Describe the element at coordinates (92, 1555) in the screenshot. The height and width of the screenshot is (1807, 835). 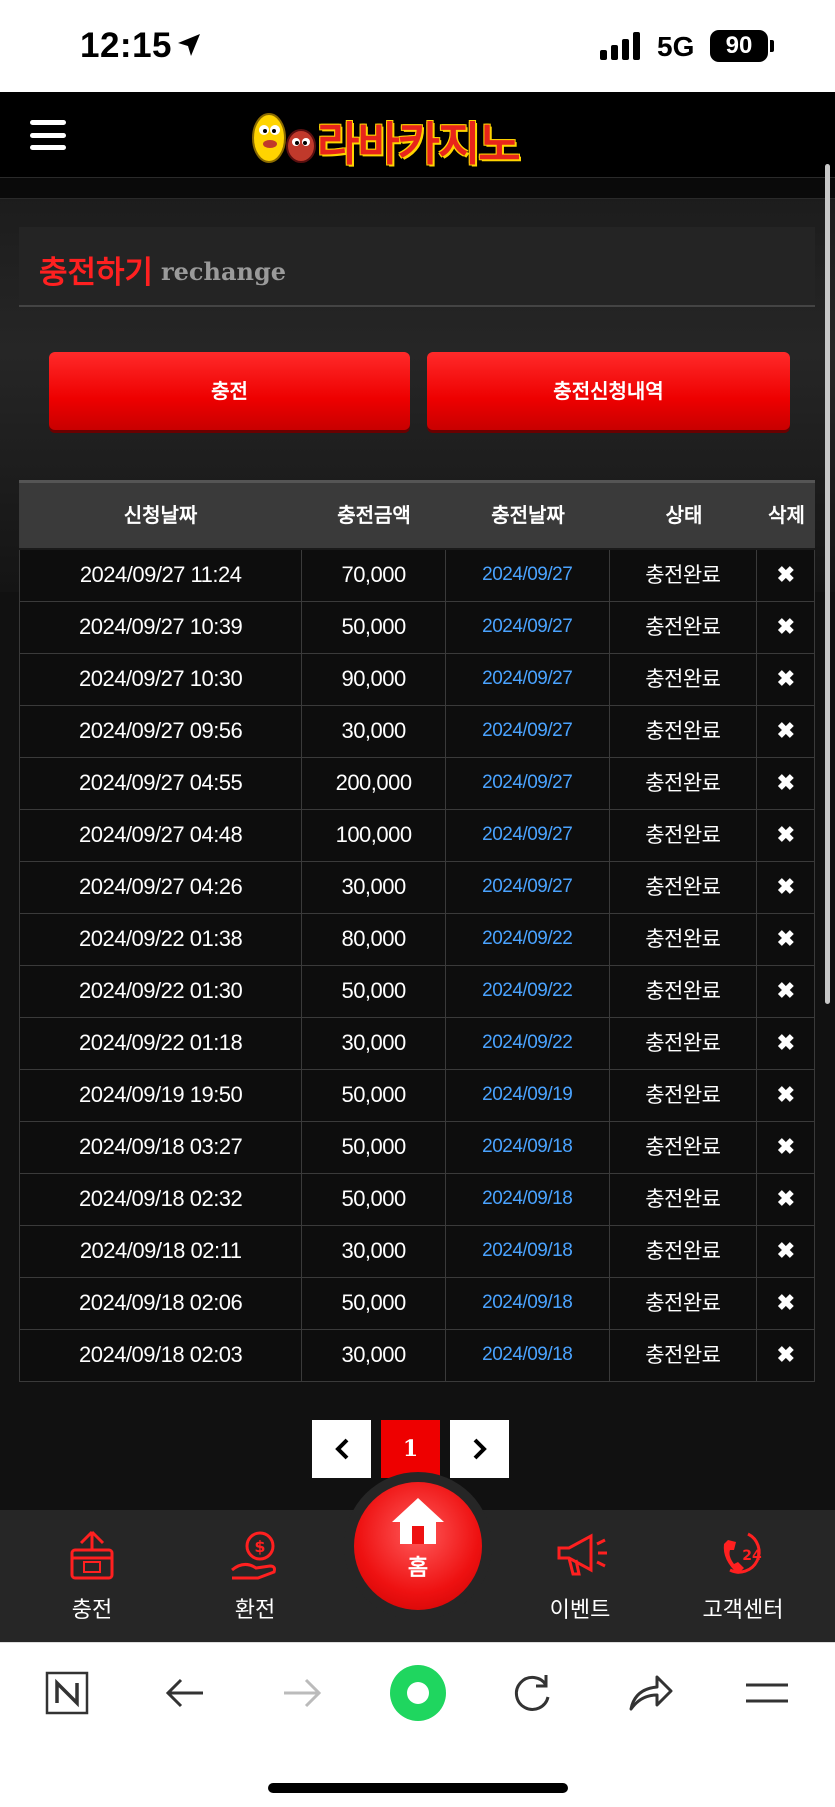
I see `box-upload-icon` at that location.